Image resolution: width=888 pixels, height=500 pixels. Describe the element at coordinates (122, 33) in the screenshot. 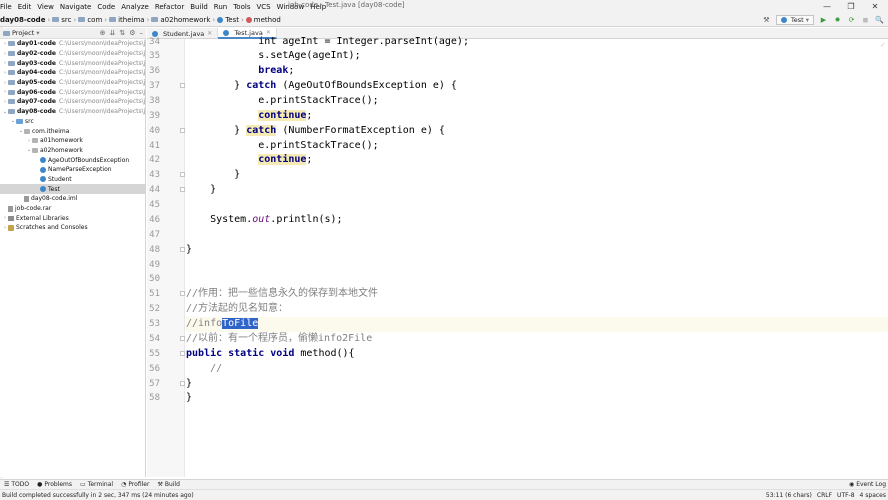

I see `expand-all-icon: ⇅` at that location.